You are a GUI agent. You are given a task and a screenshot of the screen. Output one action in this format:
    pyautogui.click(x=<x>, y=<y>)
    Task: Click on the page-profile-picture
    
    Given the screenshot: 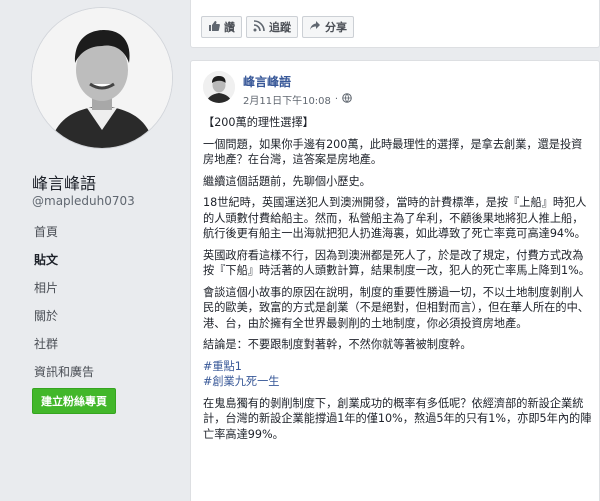 What is the action you would take?
    pyautogui.click(x=102, y=78)
    